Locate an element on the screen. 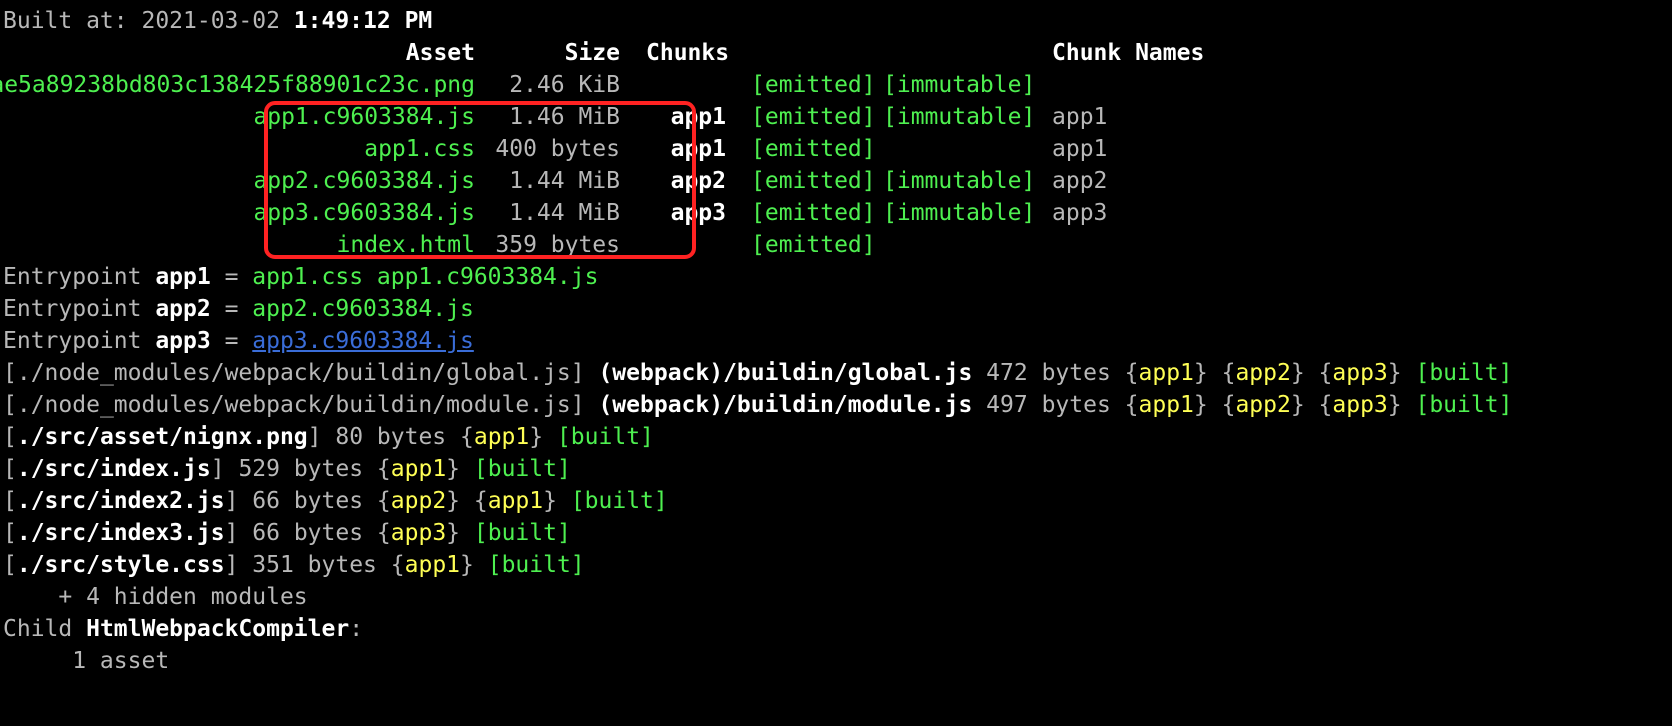  asset-name: app1.css is located at coordinates (419, 149).